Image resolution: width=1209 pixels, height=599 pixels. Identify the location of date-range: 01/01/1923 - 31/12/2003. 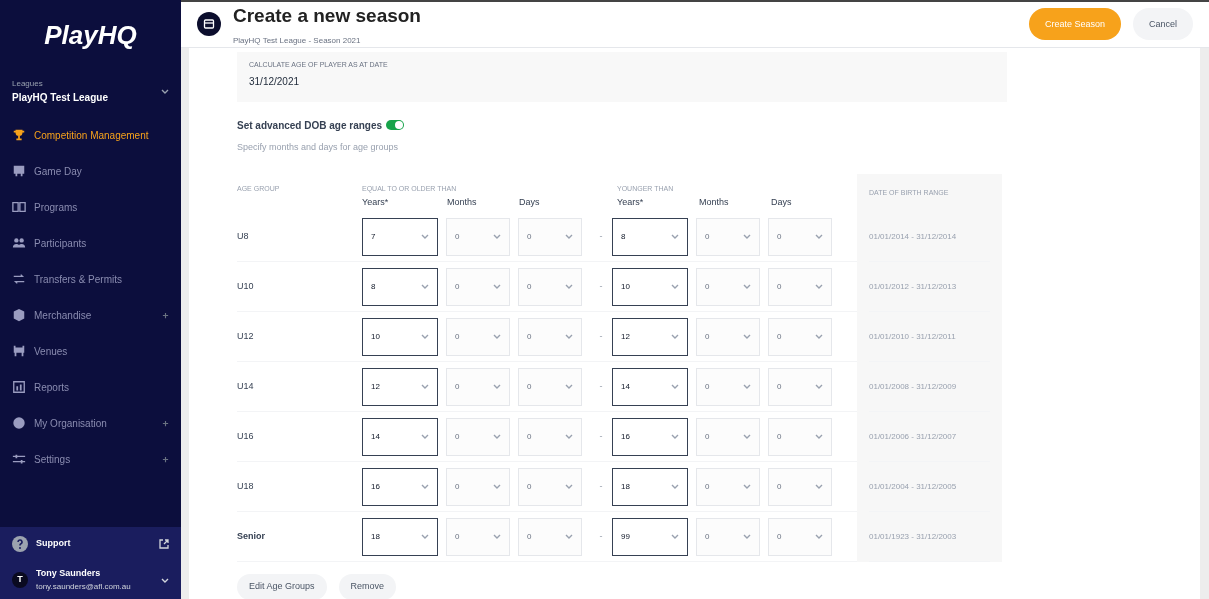
(929, 537).